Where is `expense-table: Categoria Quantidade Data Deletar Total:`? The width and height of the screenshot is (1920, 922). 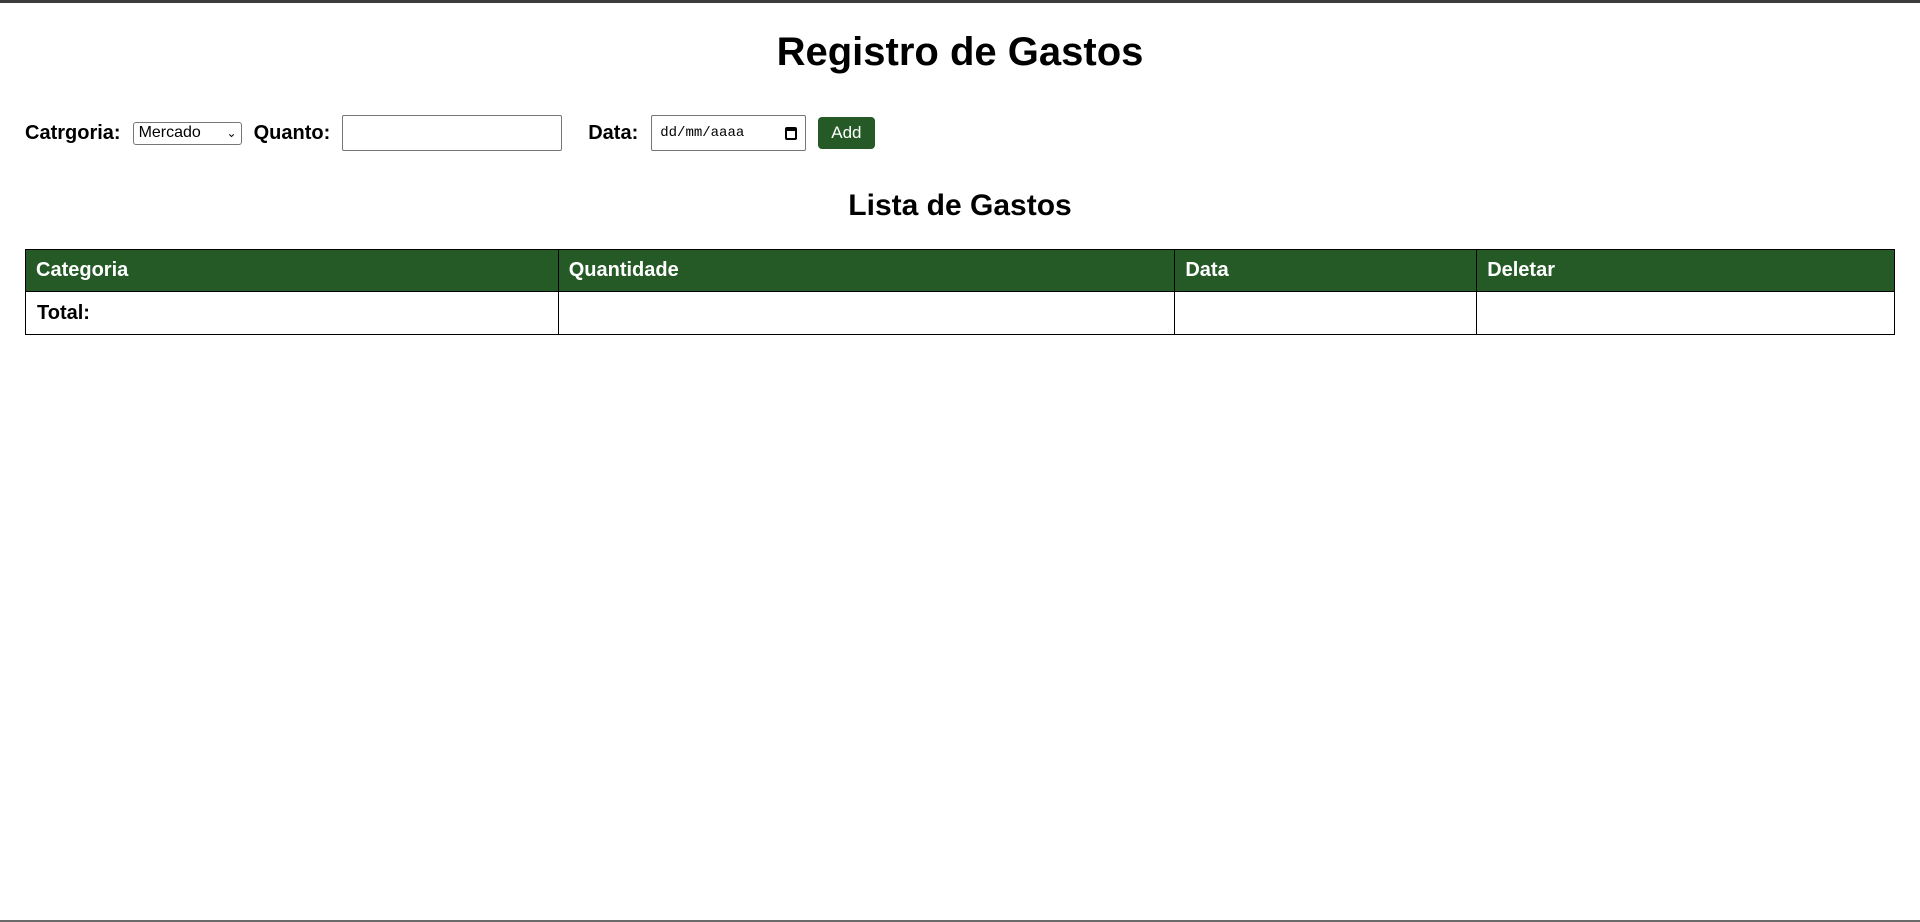
expense-table: Categoria Quantidade Data Deletar Total: is located at coordinates (960, 292).